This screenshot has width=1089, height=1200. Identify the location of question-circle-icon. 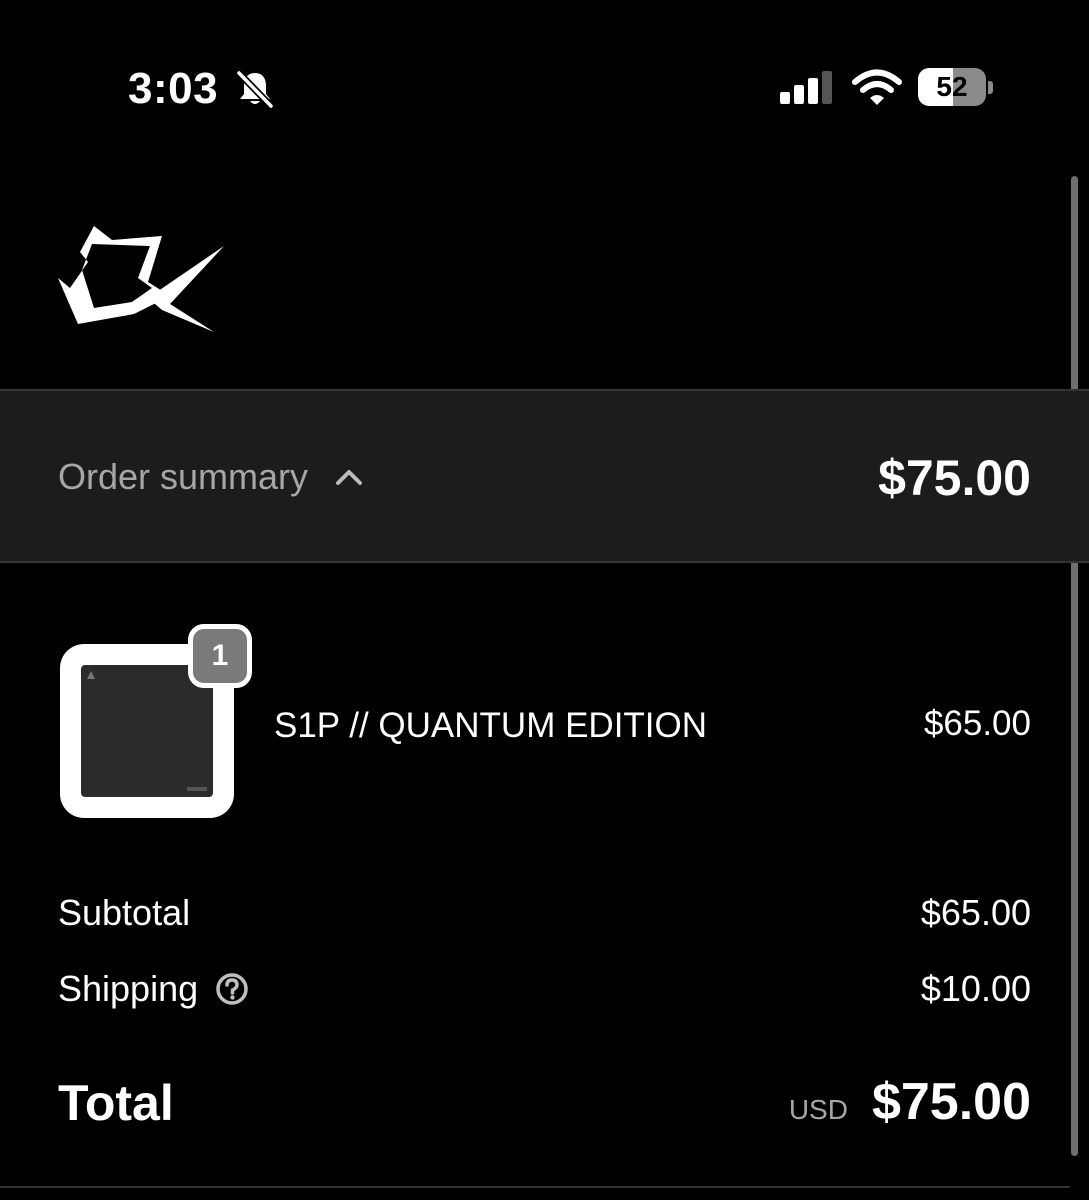
(232, 989).